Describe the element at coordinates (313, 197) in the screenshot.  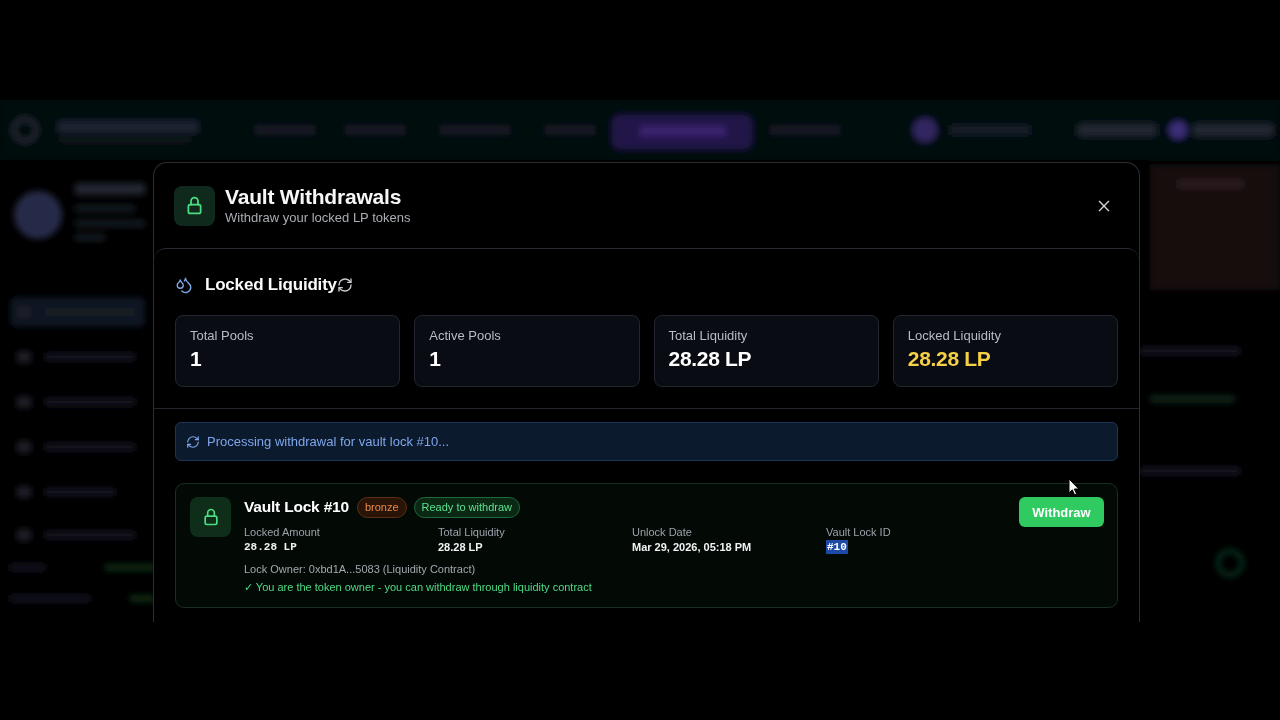
I see `modal-title: Vault Withdrawals` at that location.